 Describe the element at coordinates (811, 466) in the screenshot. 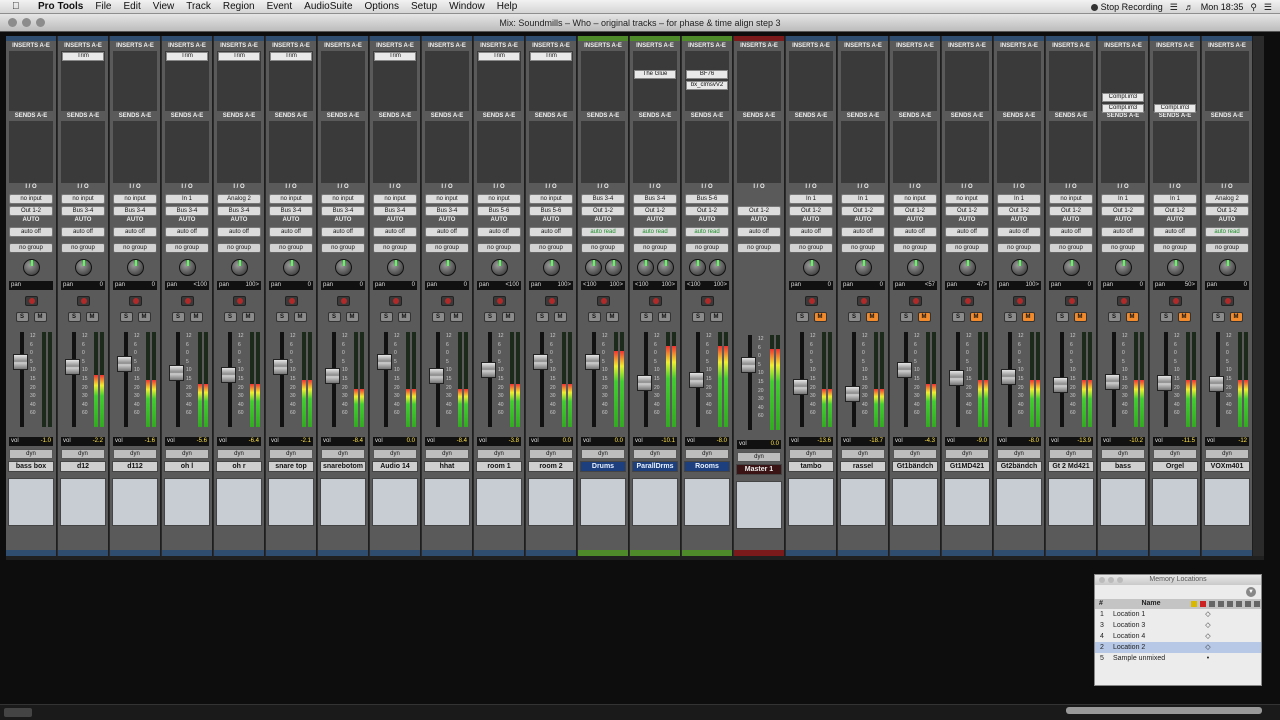

I see `track-name: tambo` at that location.